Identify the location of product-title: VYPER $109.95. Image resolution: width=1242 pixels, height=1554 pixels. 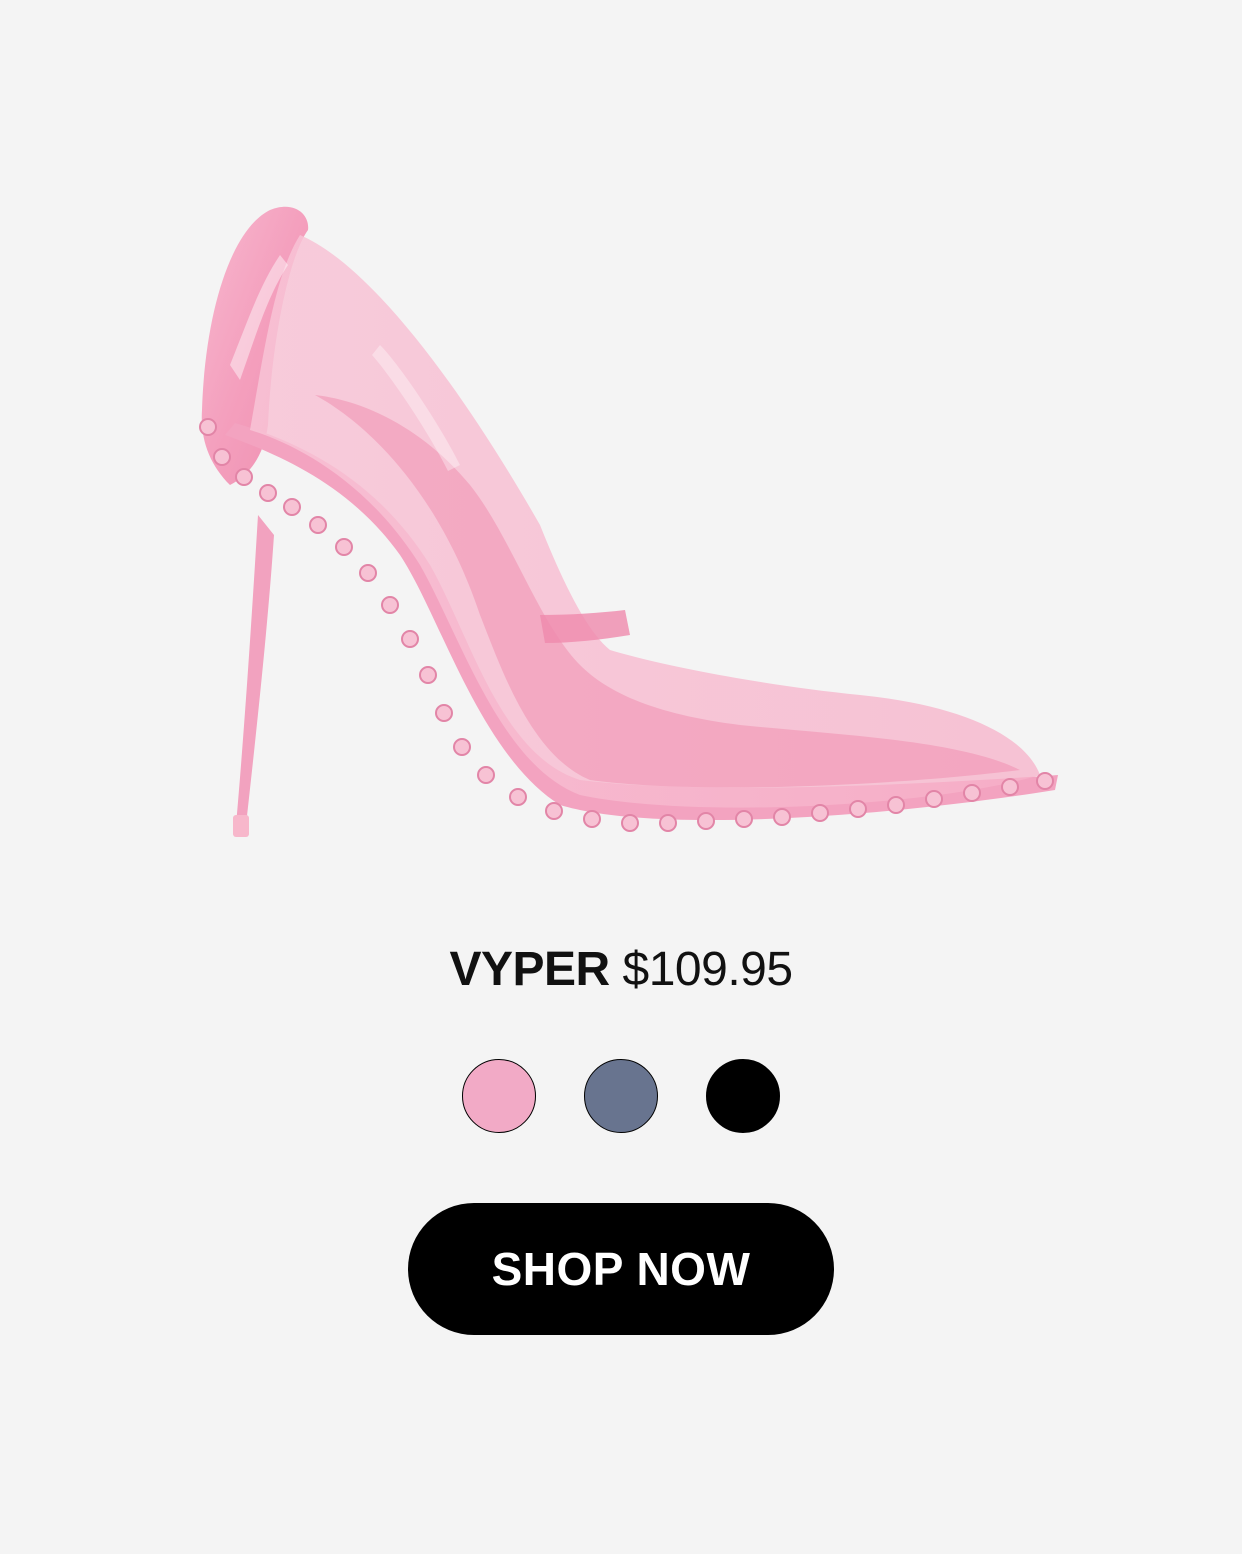
(621, 970).